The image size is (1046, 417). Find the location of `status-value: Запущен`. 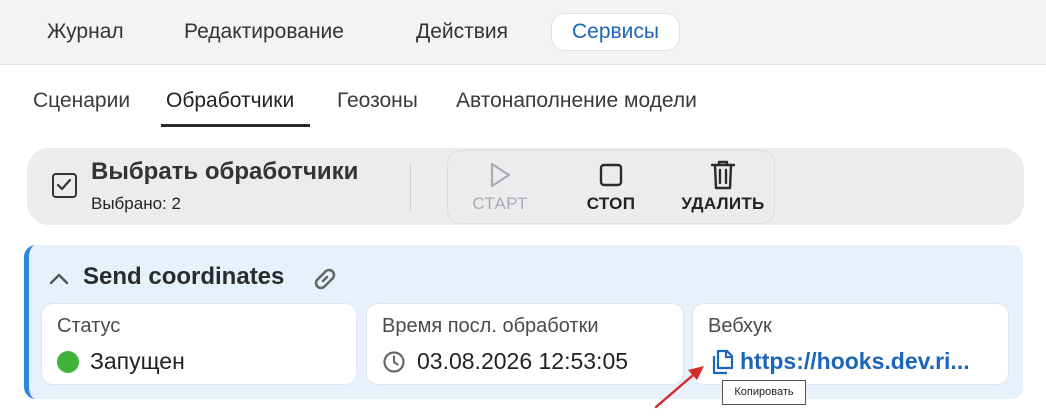

status-value: Запущен is located at coordinates (137, 361).